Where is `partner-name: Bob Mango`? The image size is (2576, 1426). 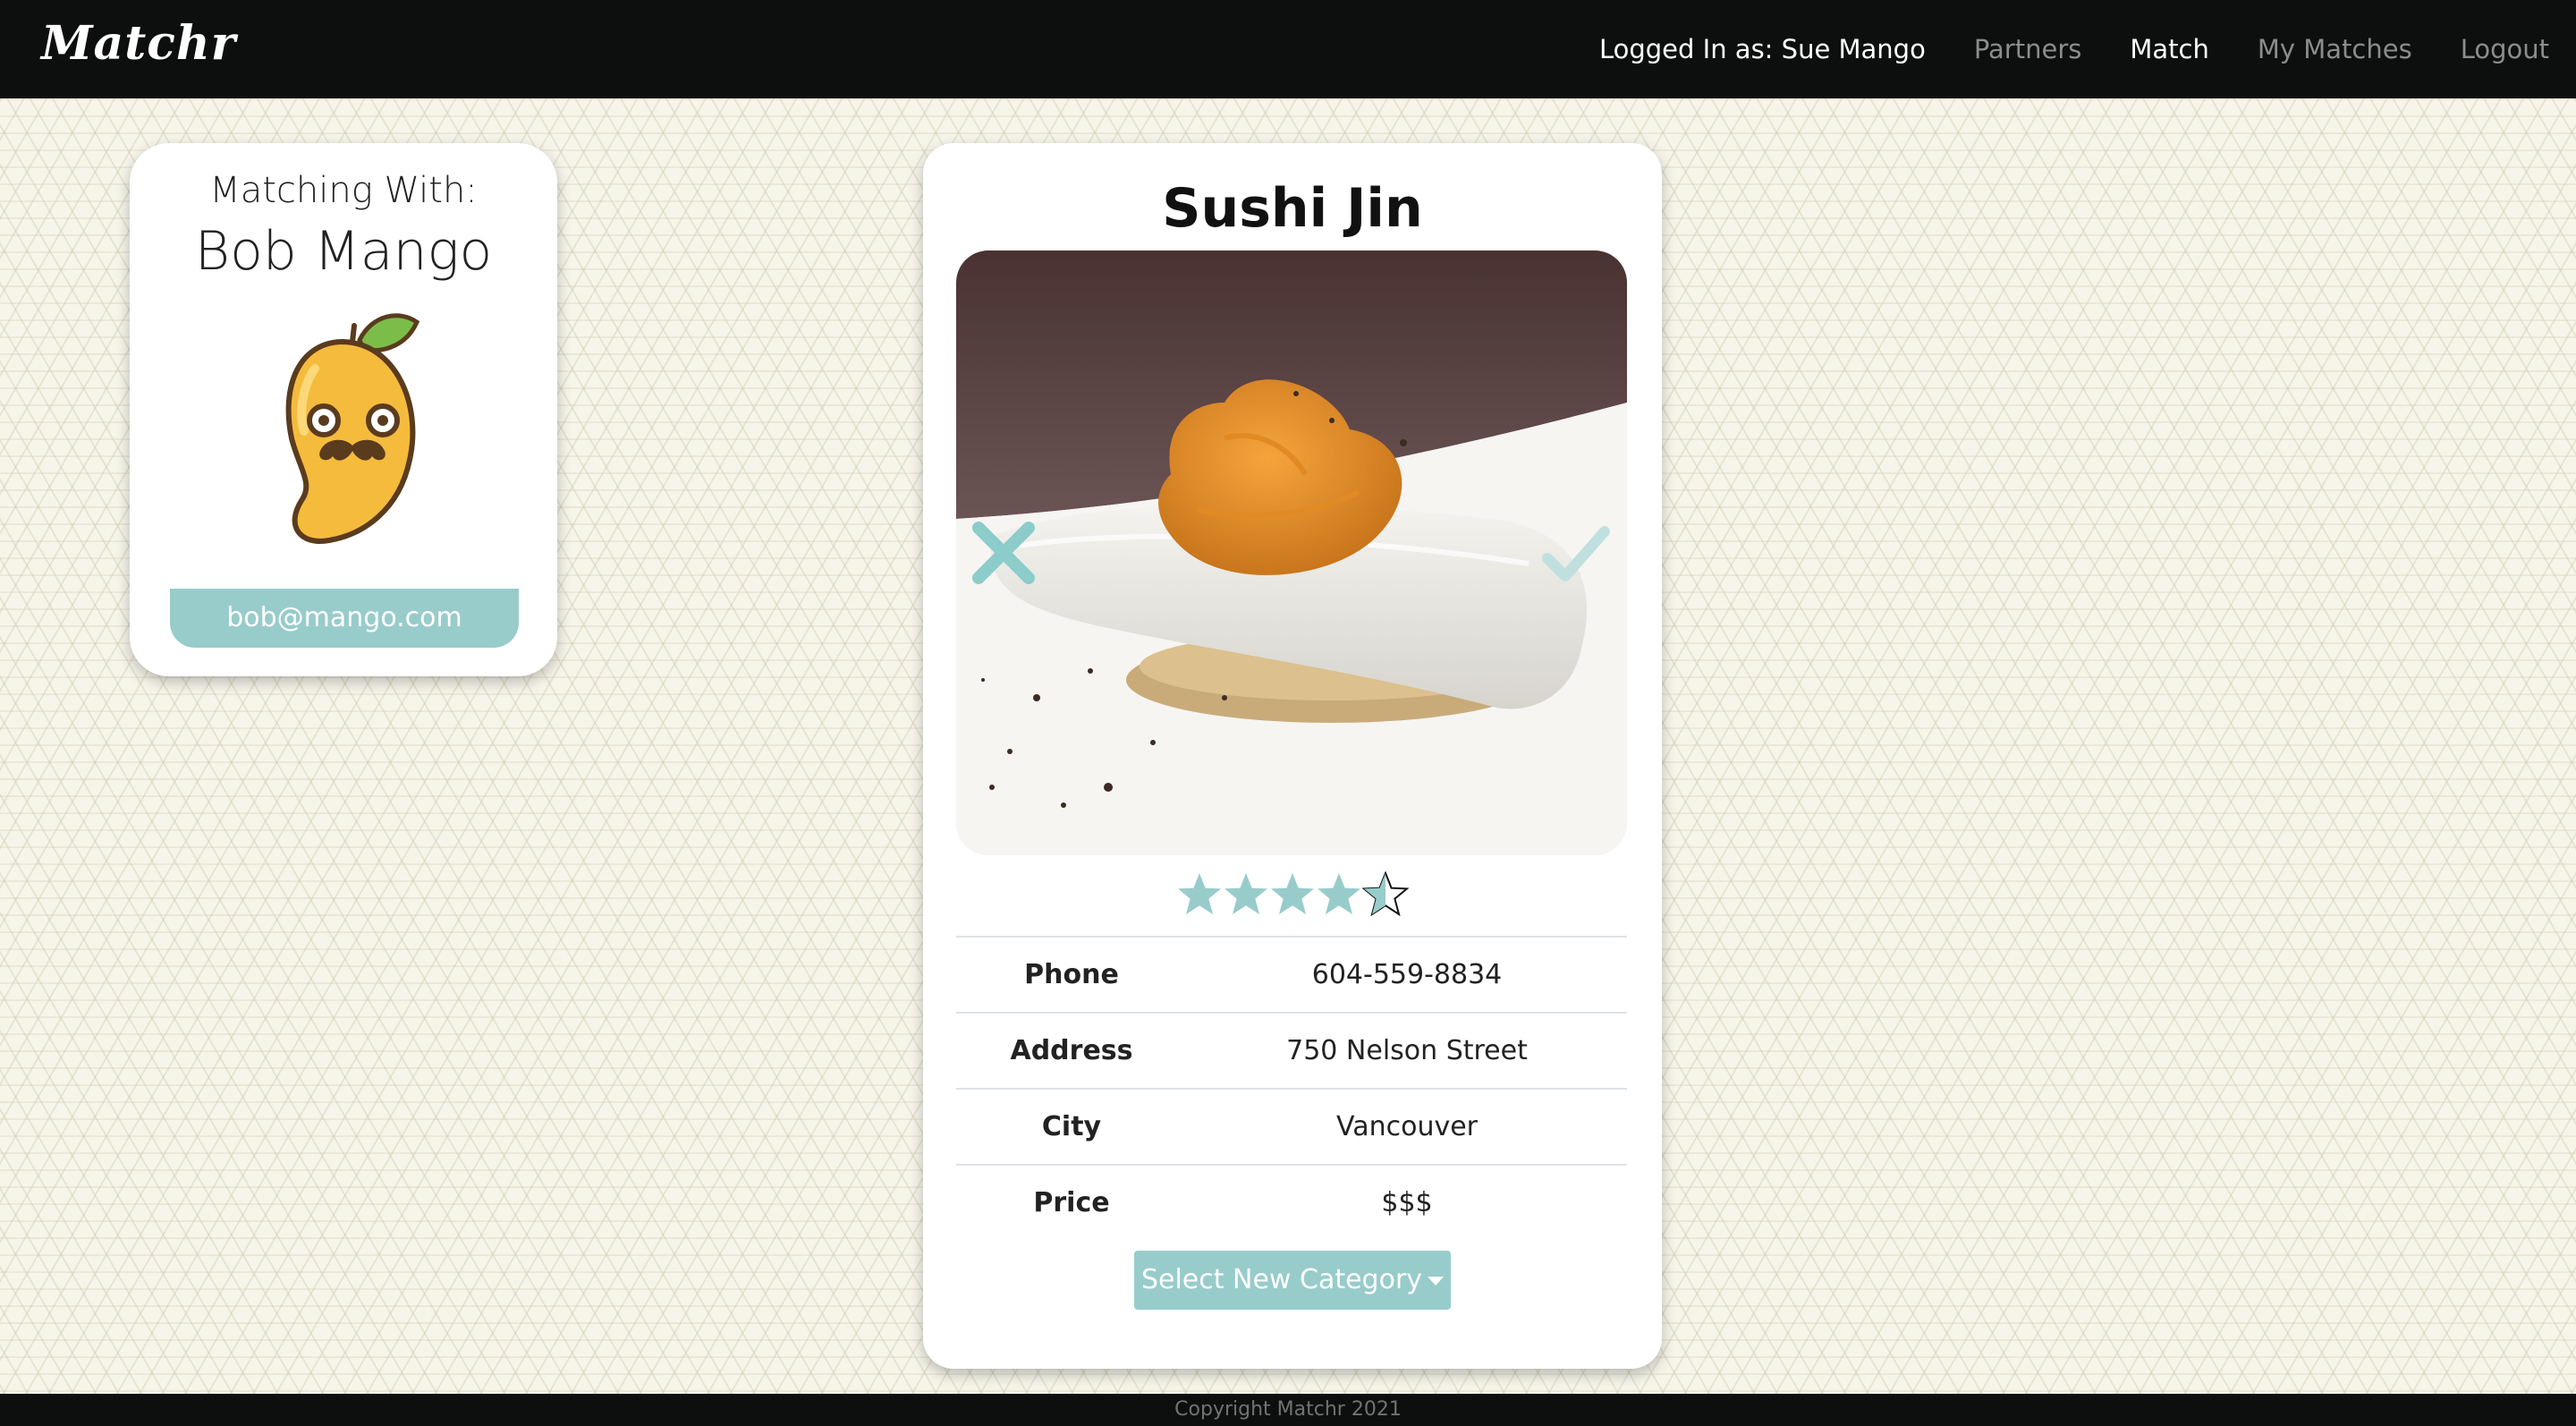 partner-name: Bob Mango is located at coordinates (343, 252).